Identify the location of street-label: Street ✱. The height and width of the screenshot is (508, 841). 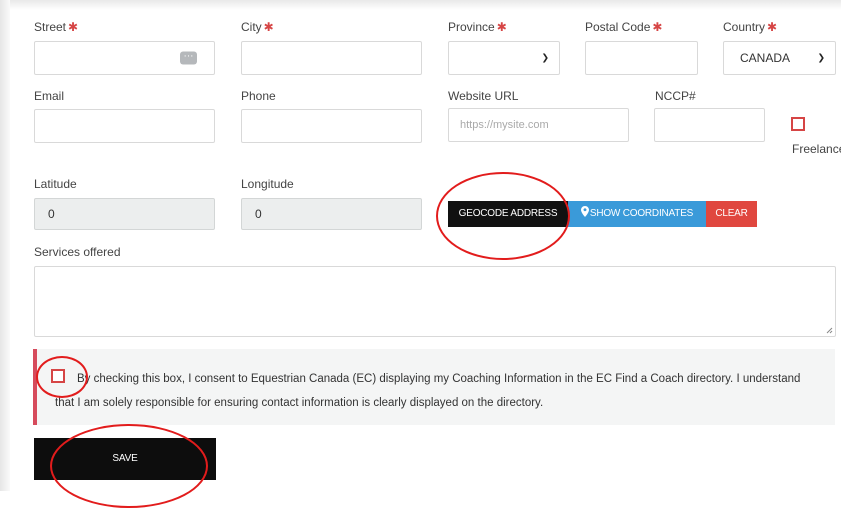
(56, 27).